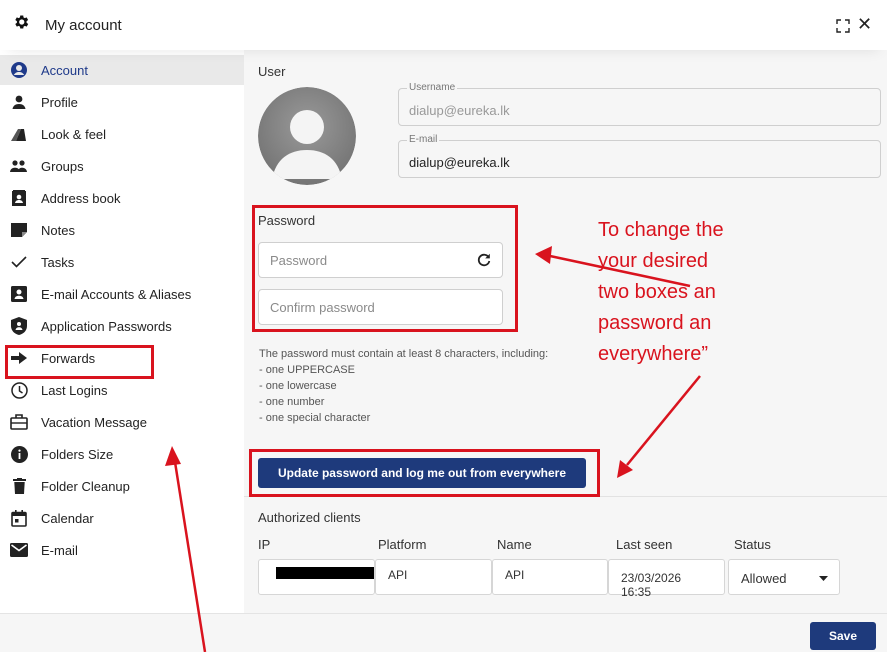  Describe the element at coordinates (764, 578) in the screenshot. I see `client-status-value: Allowed` at that location.